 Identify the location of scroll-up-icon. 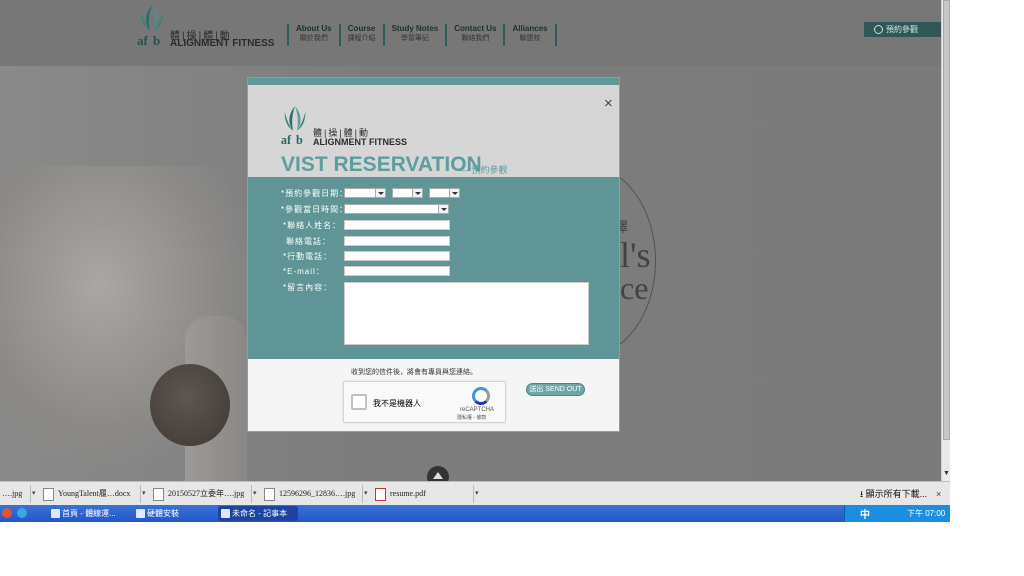
(438, 473).